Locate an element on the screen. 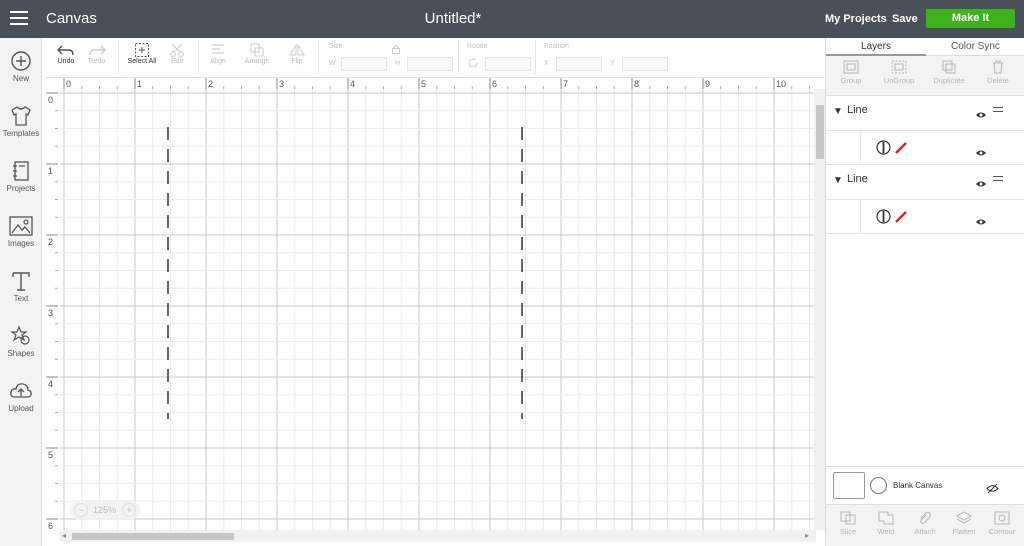  align-label: Align is located at coordinates (218, 61).